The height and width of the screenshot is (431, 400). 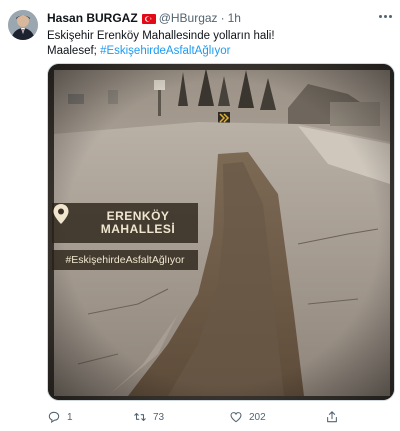 I want to click on like-button: 202, so click(x=277, y=417).